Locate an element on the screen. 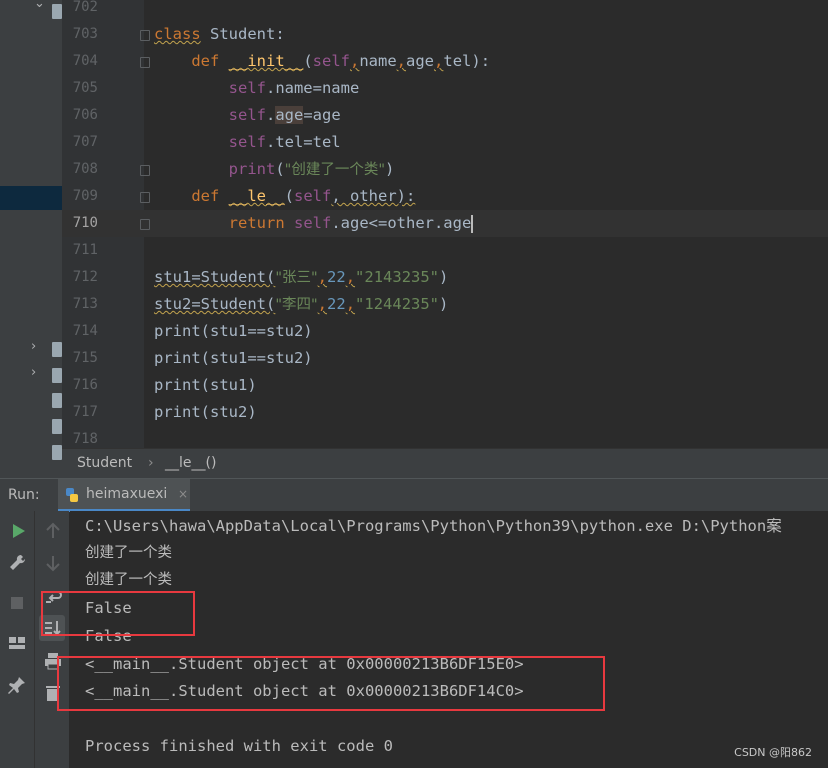 Image resolution: width=828 pixels, height=768 pixels. line-number: 703 is located at coordinates (85, 34).